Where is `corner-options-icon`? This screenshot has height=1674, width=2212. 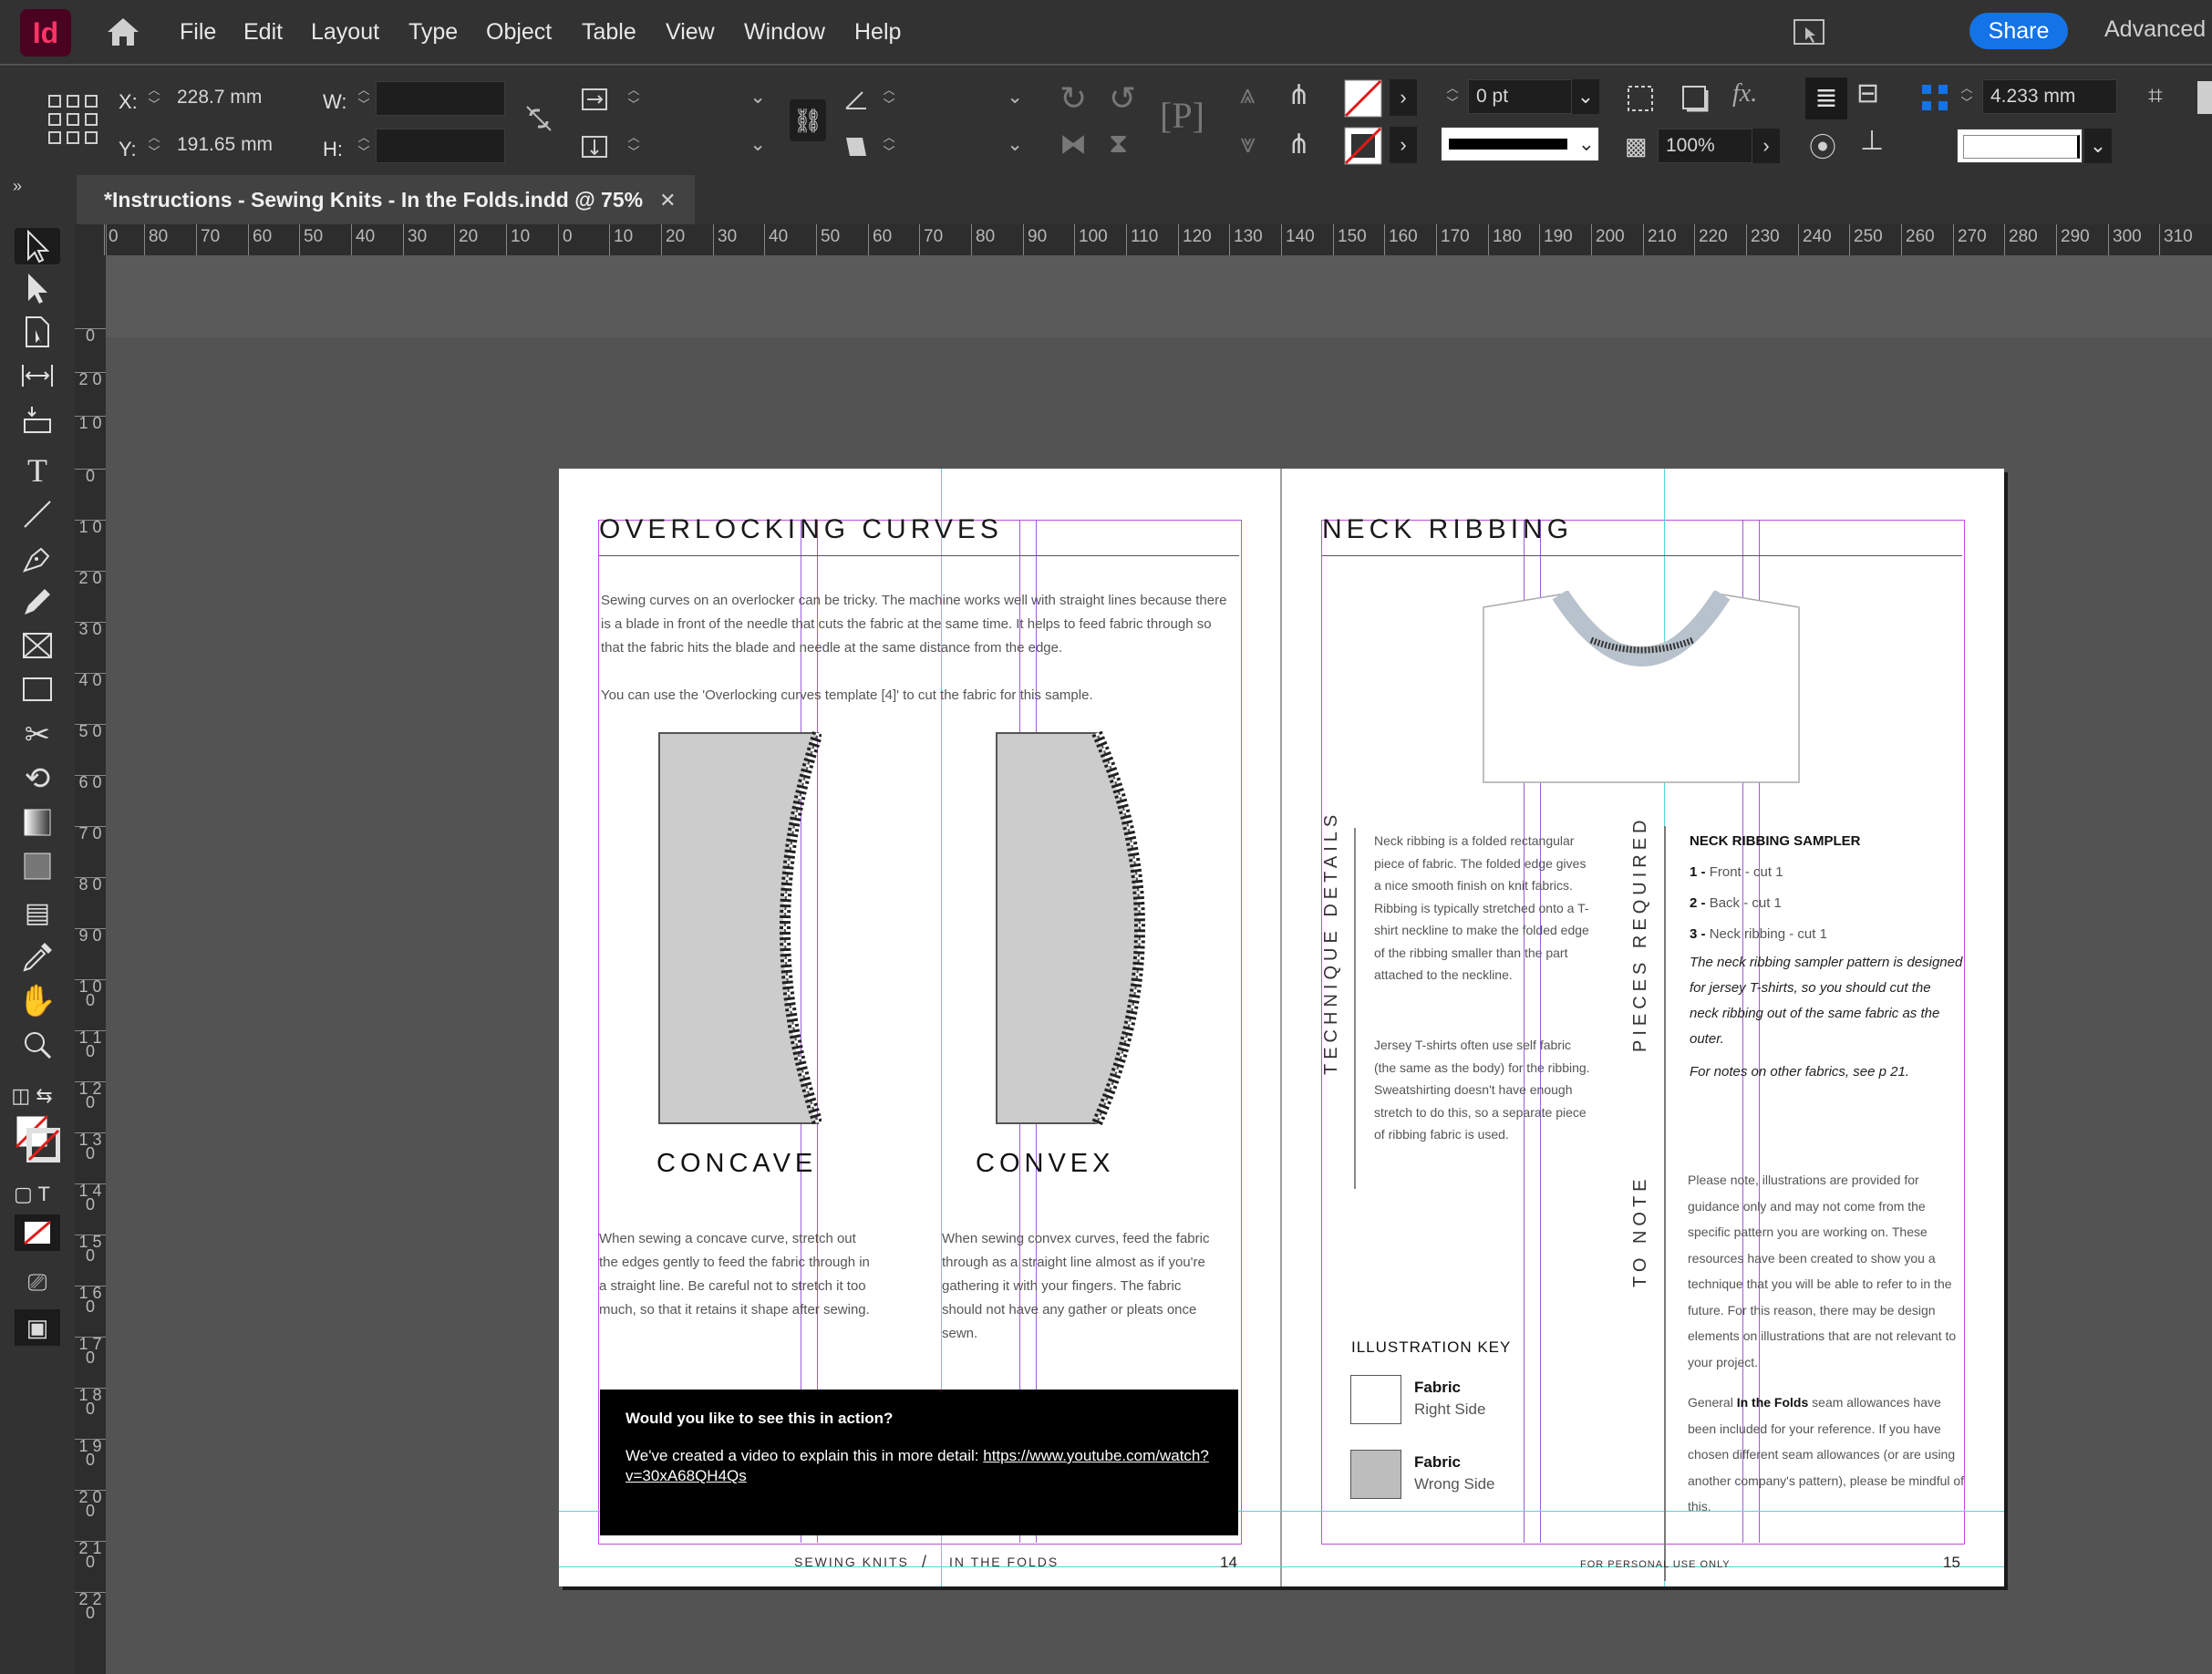
corner-options-icon is located at coordinates (1640, 98).